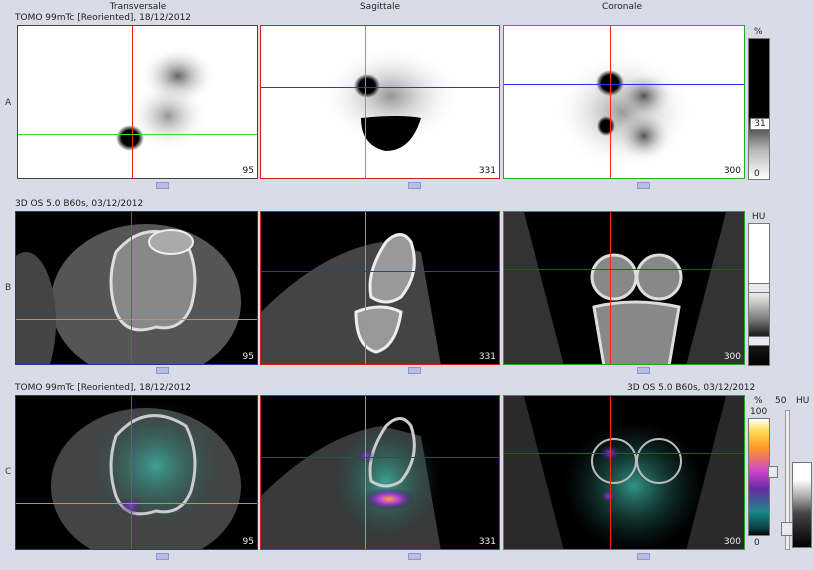 The image size is (814, 570). What do you see at coordinates (643, 370) in the screenshot?
I see `slider-b-coronale` at bounding box center [643, 370].